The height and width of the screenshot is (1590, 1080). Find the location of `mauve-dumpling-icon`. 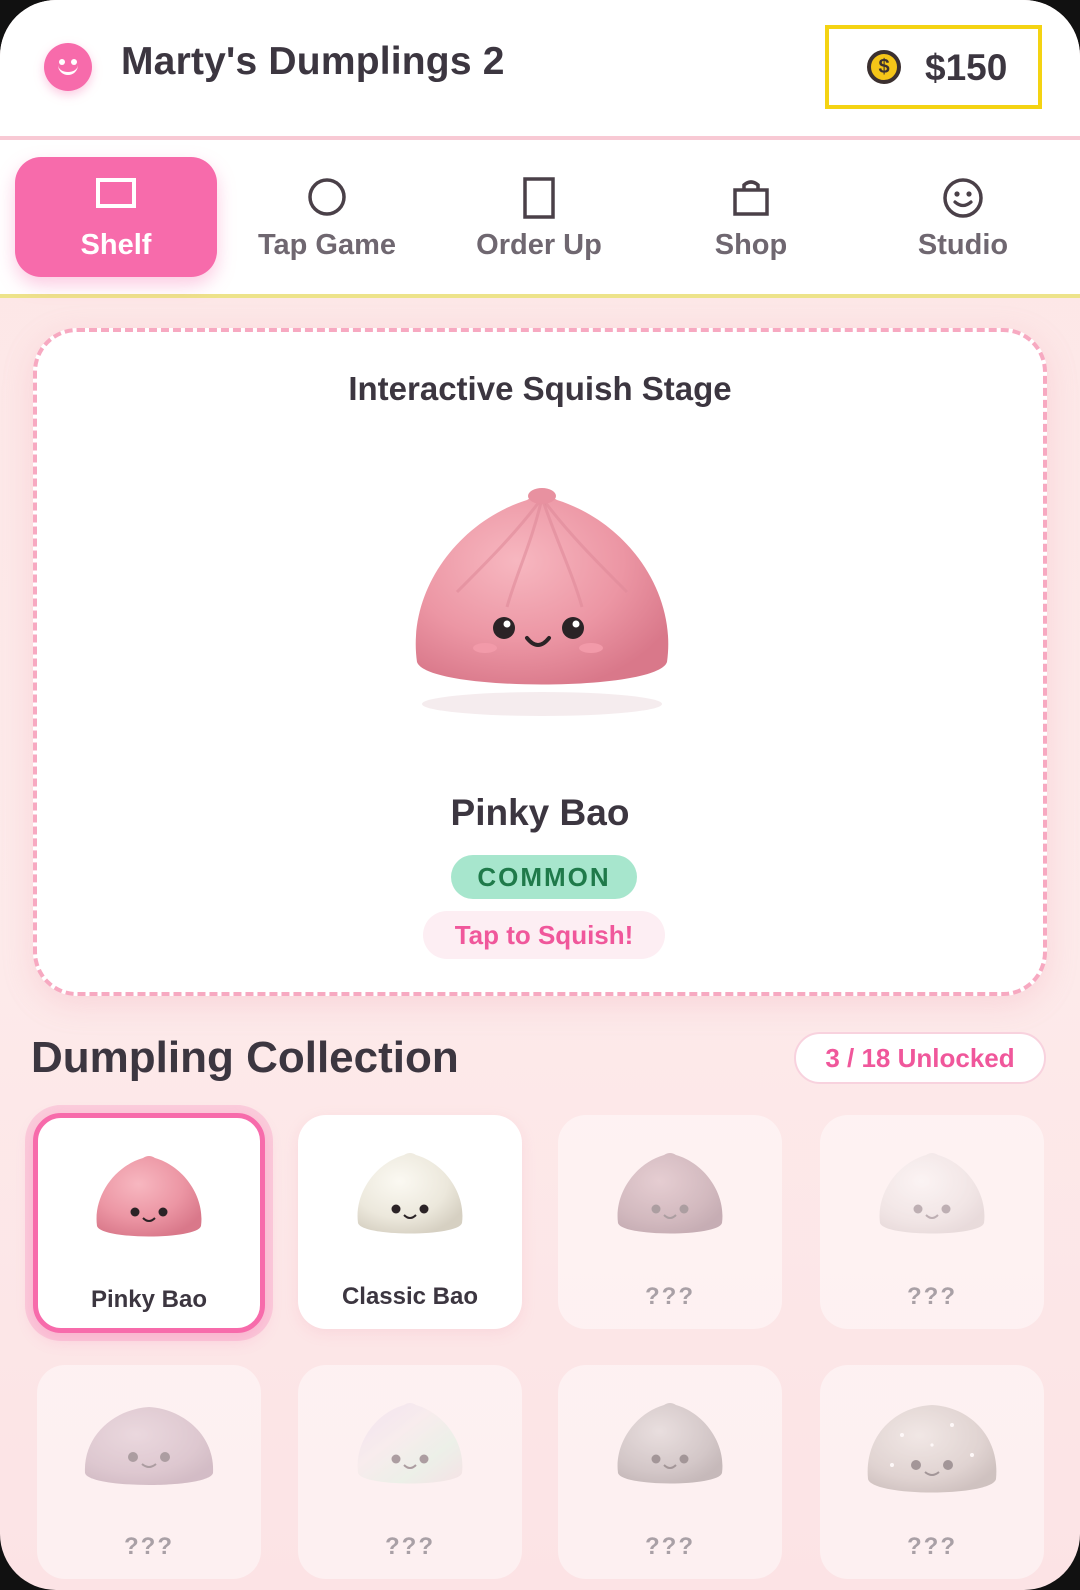

mauve-dumpling-icon is located at coordinates (670, 1197).